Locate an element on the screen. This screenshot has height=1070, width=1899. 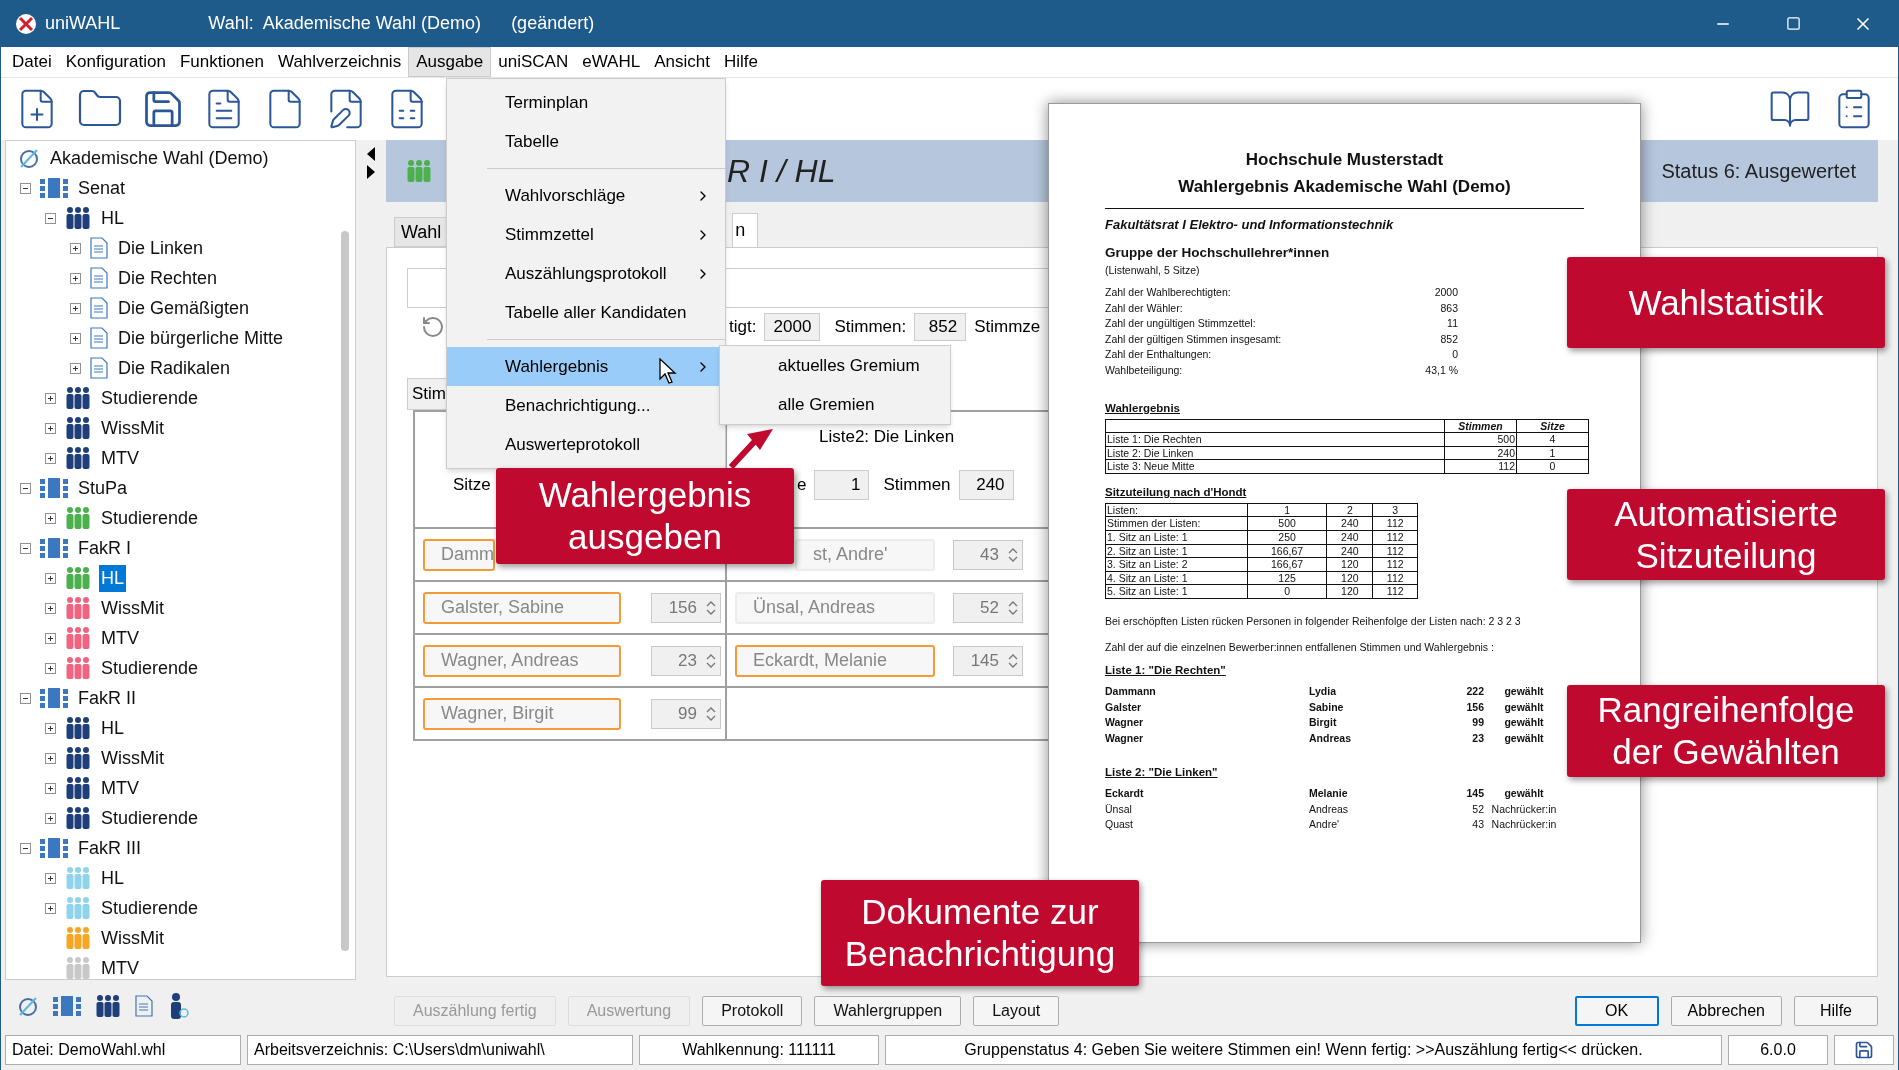
tree-item: Die bürgerliche Mitte is located at coordinates (201, 338).